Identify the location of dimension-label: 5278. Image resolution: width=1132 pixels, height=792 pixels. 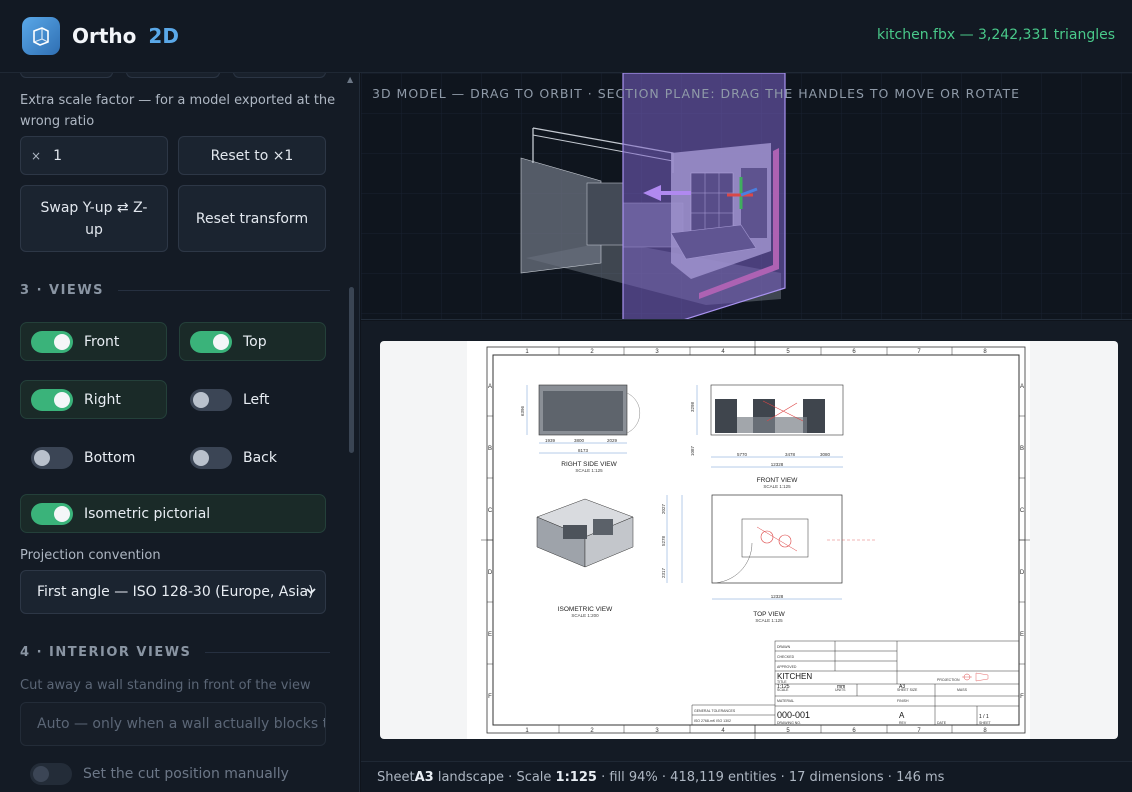
(663, 540).